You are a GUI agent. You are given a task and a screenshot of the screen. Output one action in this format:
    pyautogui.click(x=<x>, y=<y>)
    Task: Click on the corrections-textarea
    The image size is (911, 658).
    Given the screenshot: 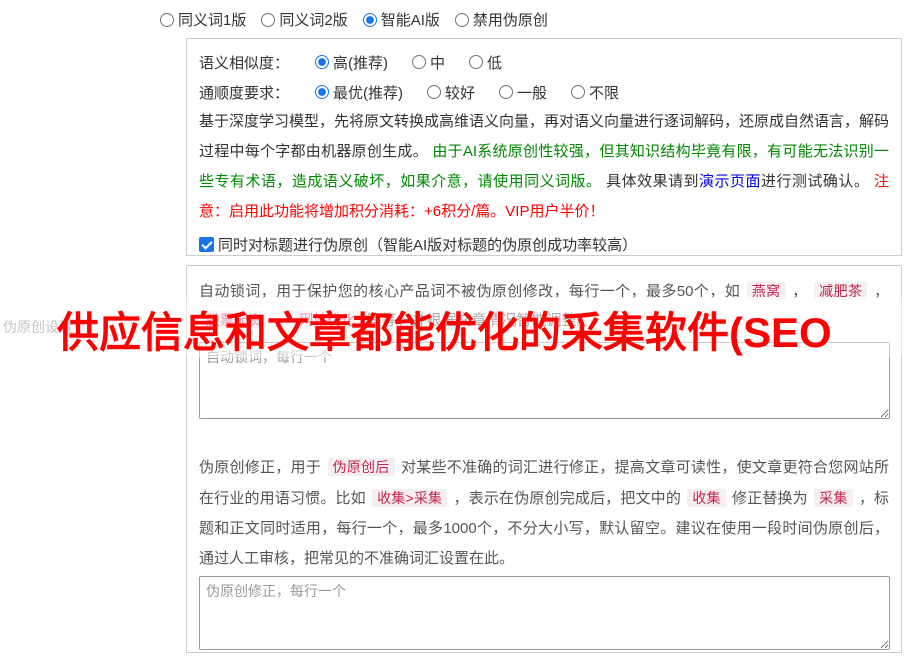 What is the action you would take?
    pyautogui.click(x=544, y=613)
    